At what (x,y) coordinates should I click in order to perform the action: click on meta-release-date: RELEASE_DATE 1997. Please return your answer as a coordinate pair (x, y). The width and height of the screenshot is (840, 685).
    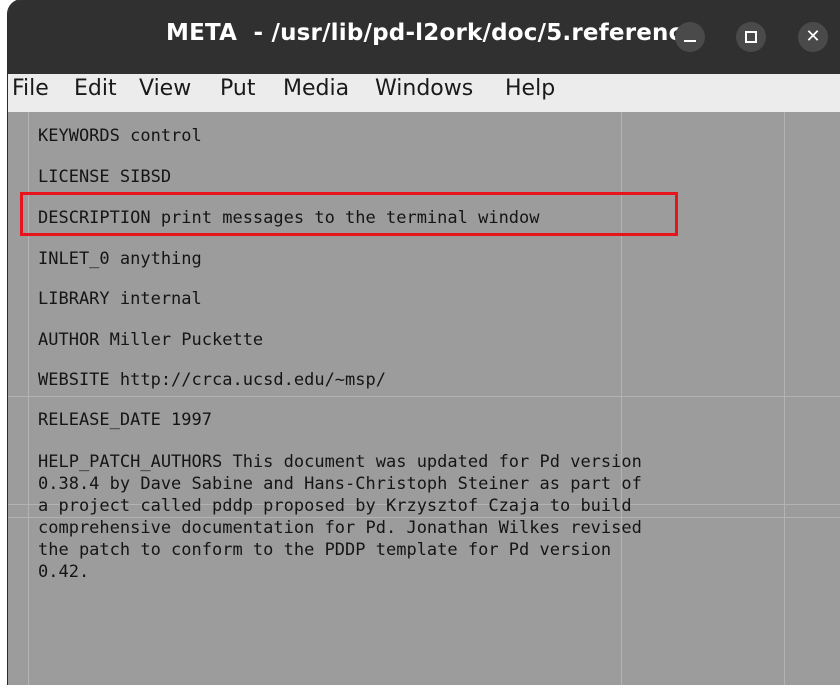
    Looking at the image, I should click on (125, 420).